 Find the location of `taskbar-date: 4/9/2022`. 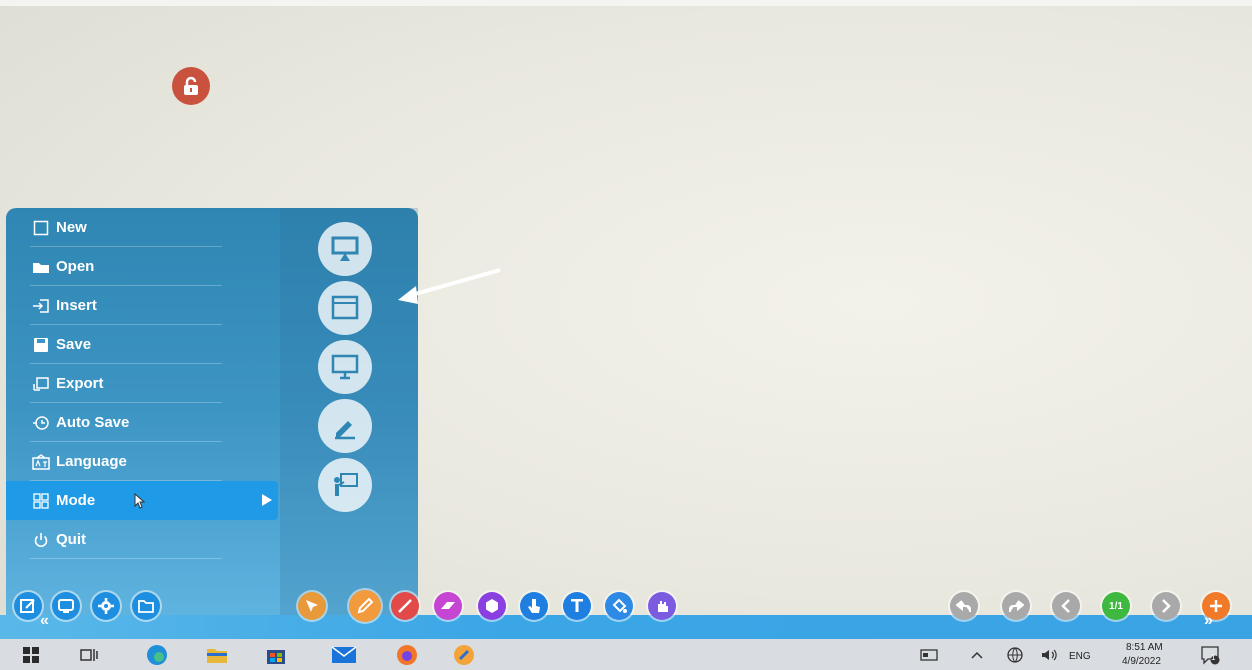

taskbar-date: 4/9/2022 is located at coordinates (1141, 661).